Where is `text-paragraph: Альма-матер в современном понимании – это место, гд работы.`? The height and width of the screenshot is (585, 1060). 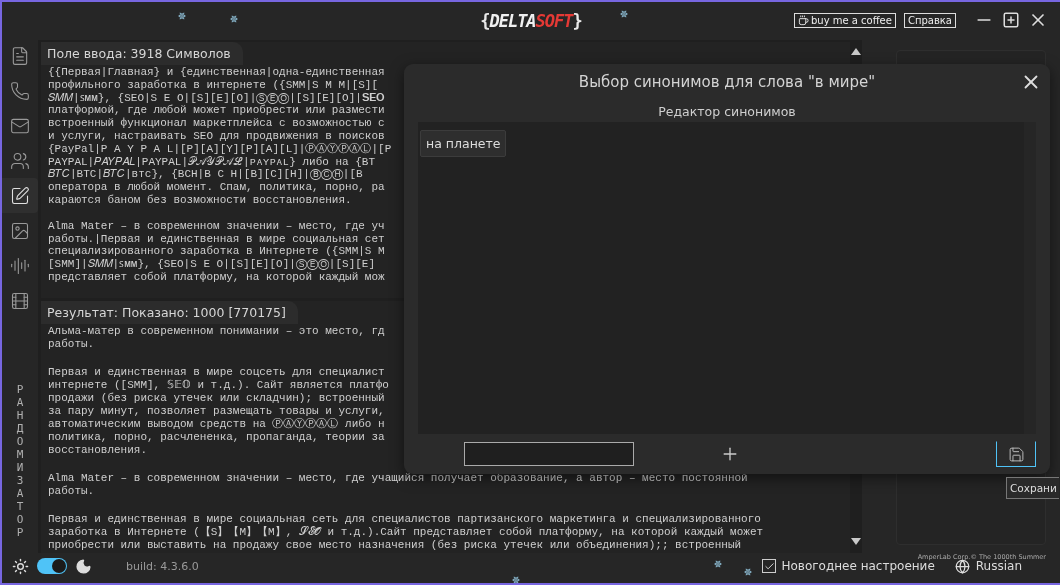
text-paragraph: Альма-матер в современном понимании – это место, гд работы. is located at coordinates (216, 337).